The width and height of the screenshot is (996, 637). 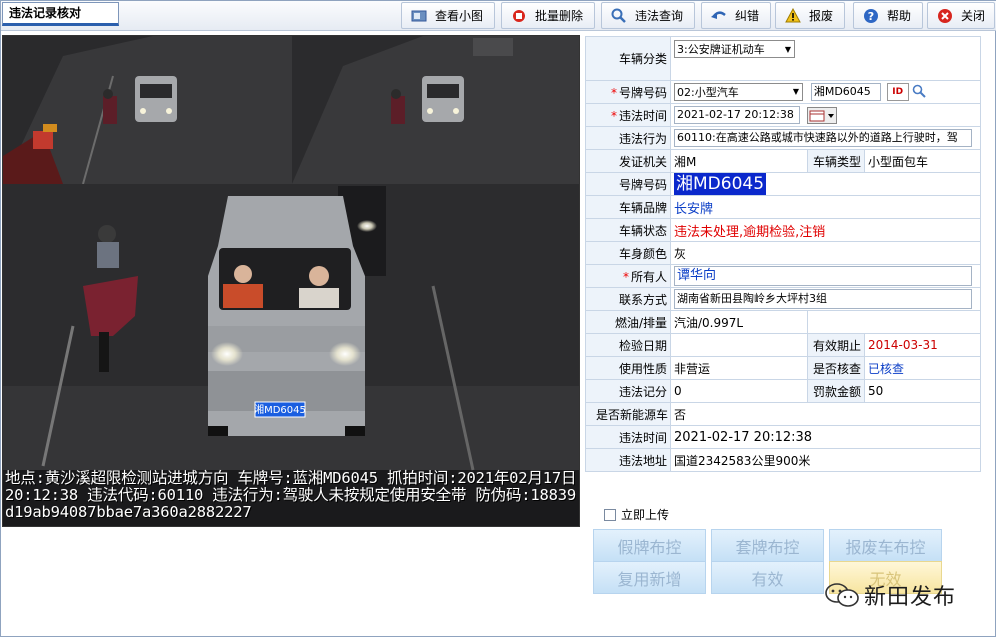 What do you see at coordinates (619, 16) in the screenshot?
I see `search-icon` at bounding box center [619, 16].